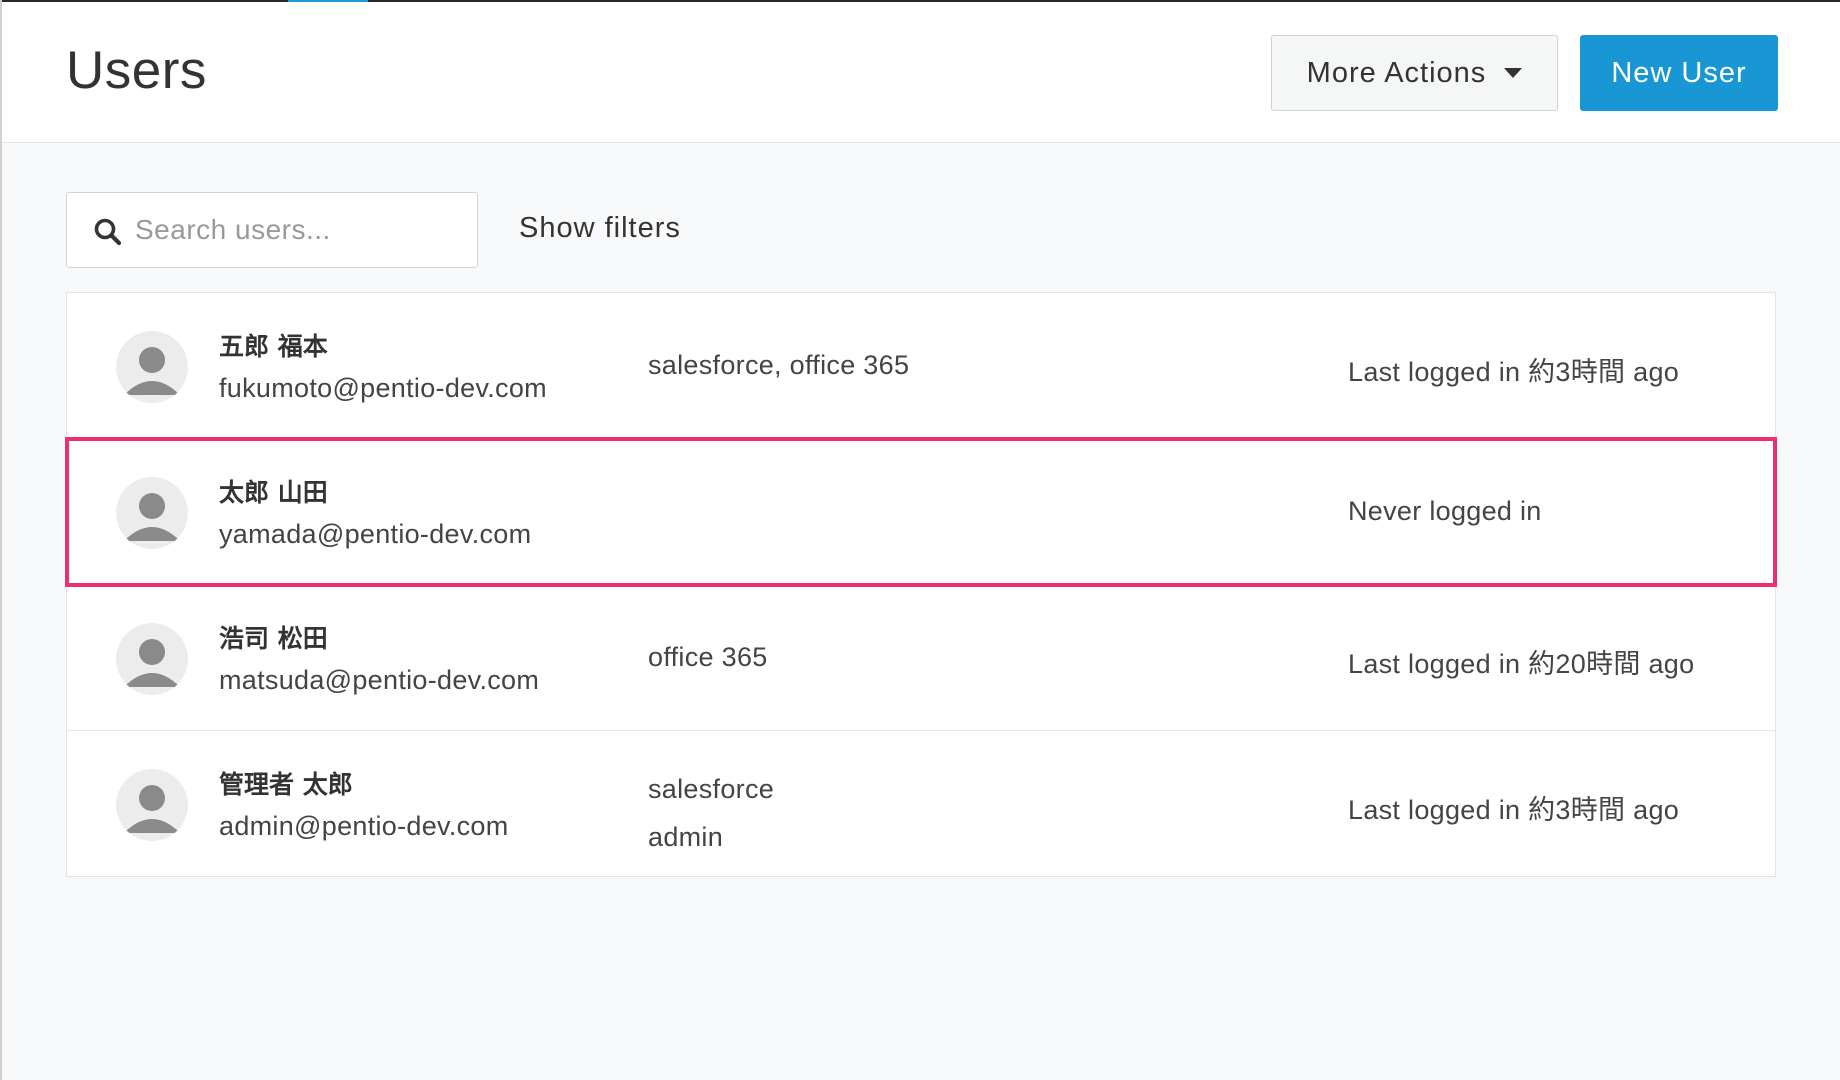  I want to click on page-title: Users, so click(136, 70).